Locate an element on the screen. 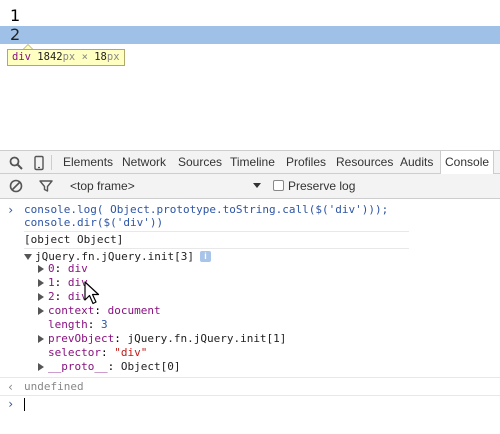 The height and width of the screenshot is (434, 500). result-arrow-icon: ‹ is located at coordinates (11, 387).